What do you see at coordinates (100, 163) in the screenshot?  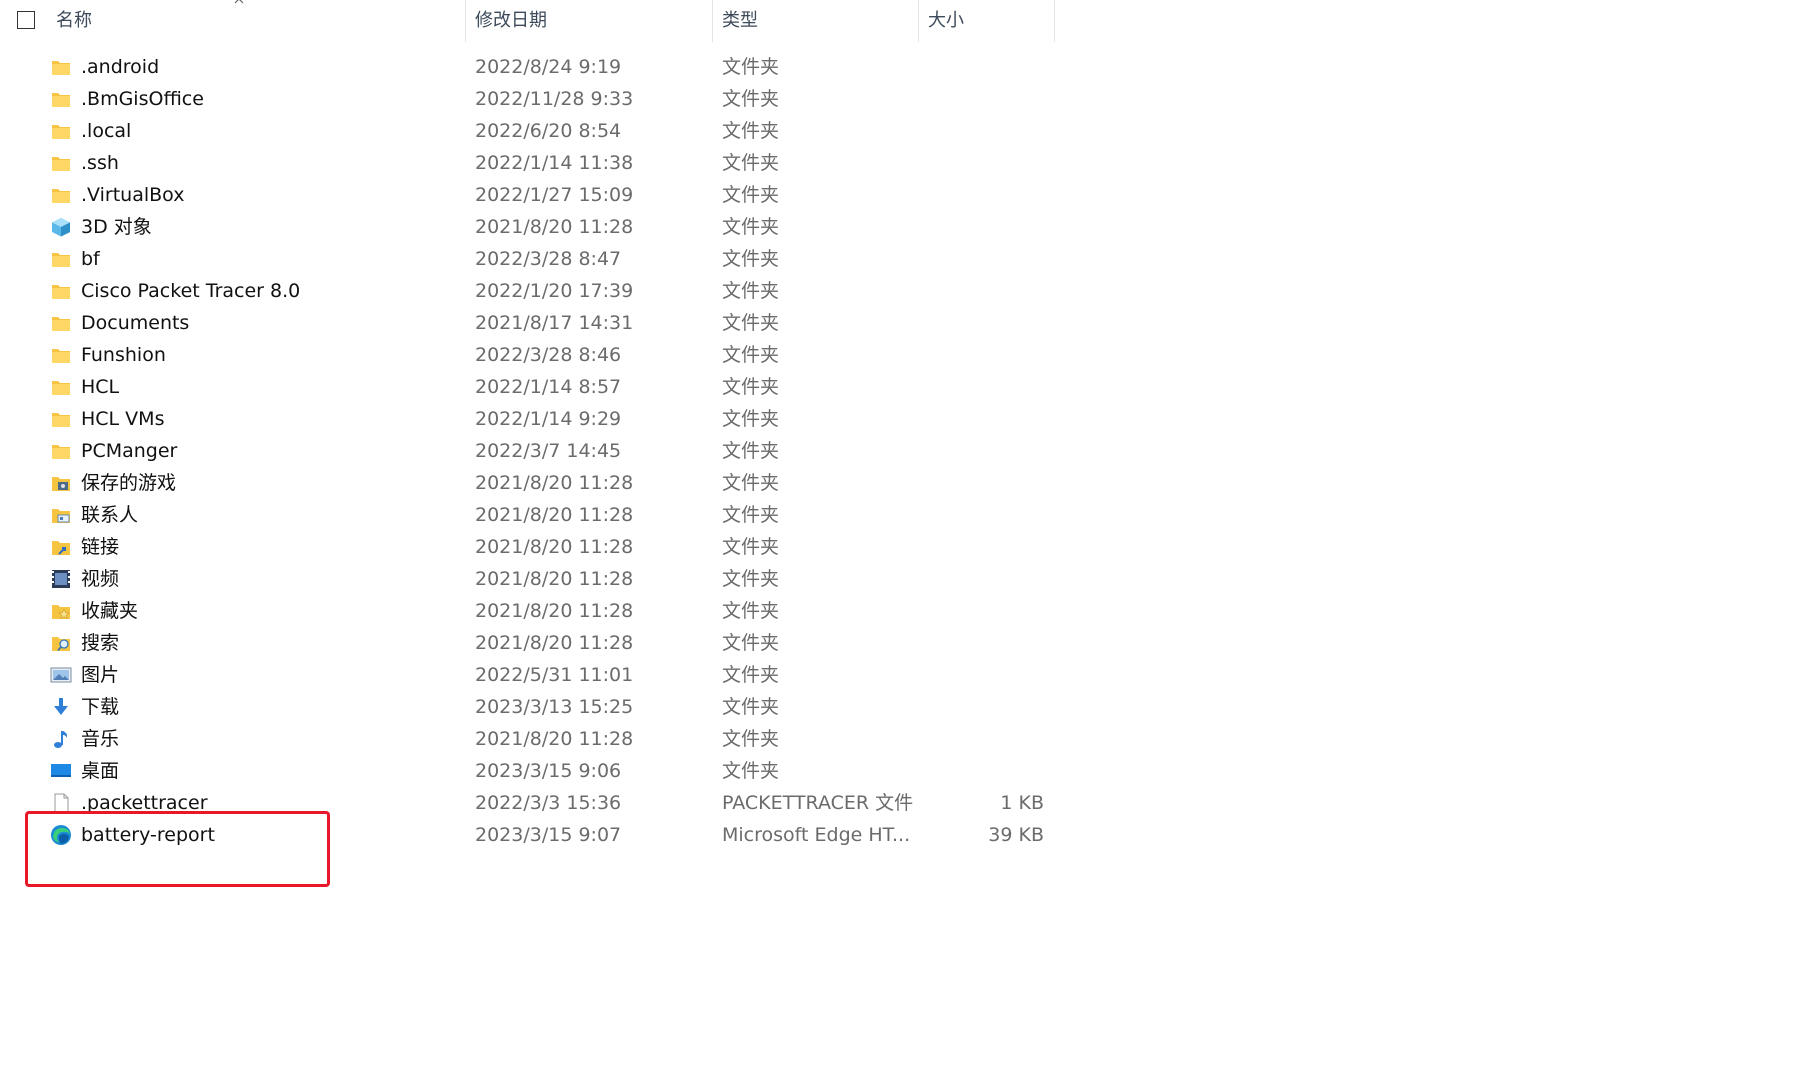 I see `file-name: .ssh` at bounding box center [100, 163].